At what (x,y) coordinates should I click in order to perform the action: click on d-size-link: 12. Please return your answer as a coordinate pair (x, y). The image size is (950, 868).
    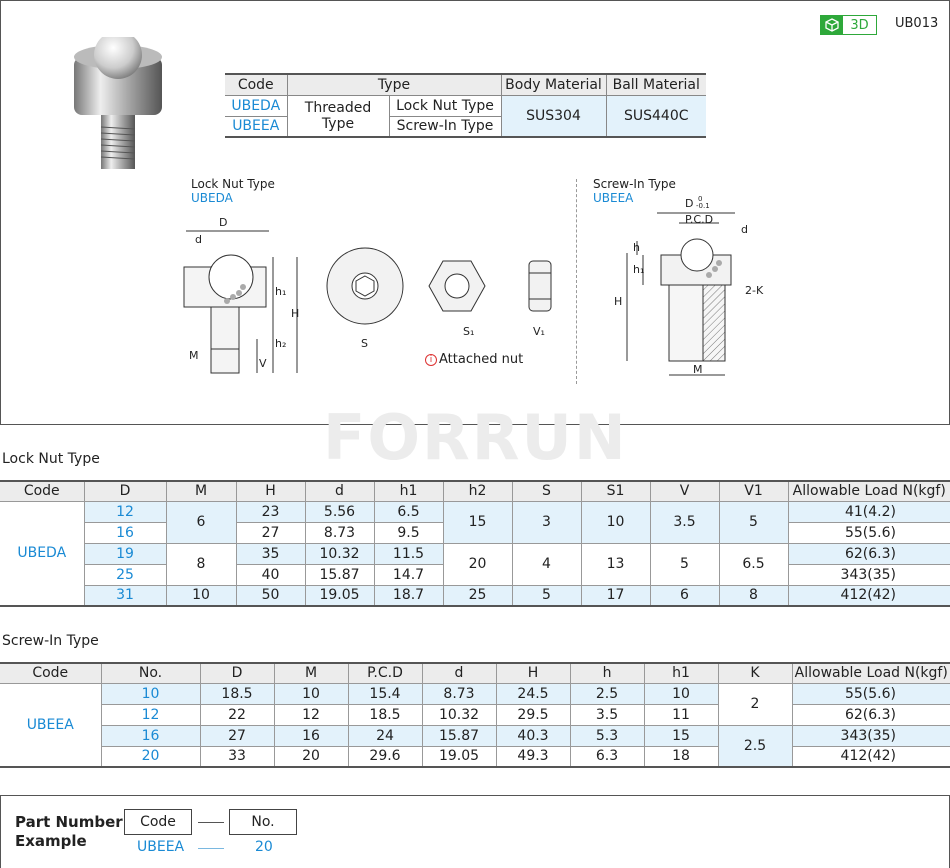
    Looking at the image, I should click on (125, 511).